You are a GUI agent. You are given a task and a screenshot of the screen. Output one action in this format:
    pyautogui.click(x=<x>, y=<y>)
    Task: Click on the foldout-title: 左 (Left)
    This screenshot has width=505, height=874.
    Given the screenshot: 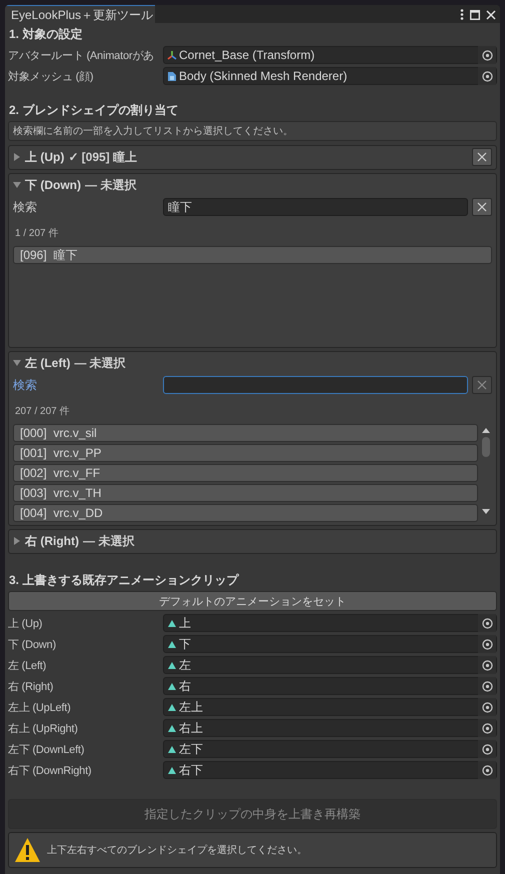 What is the action you would take?
    pyautogui.click(x=47, y=363)
    